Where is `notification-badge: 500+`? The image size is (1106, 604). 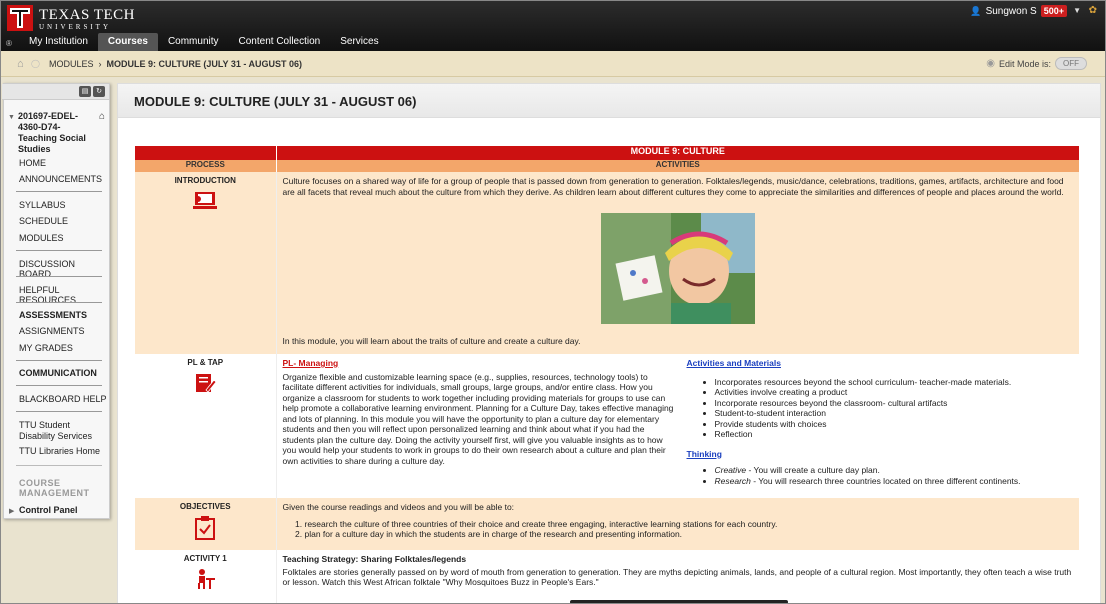 notification-badge: 500+ is located at coordinates (1053, 11).